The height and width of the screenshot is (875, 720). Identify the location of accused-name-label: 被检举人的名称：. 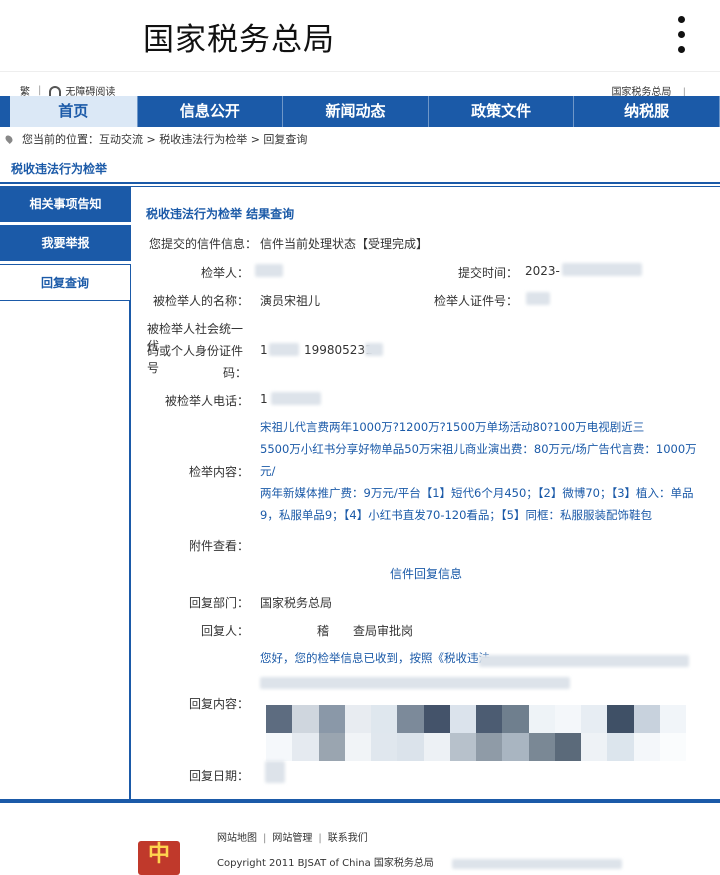
(200, 301).